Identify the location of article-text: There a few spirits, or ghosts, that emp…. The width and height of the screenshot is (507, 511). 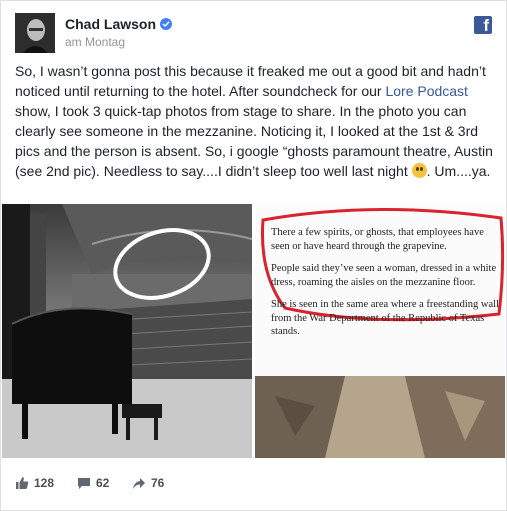
(385, 282).